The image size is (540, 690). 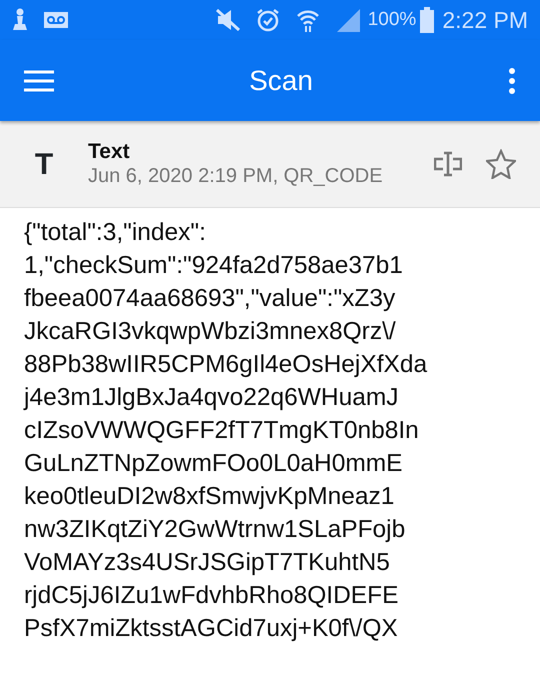 I want to click on mute-icon, so click(x=228, y=20).